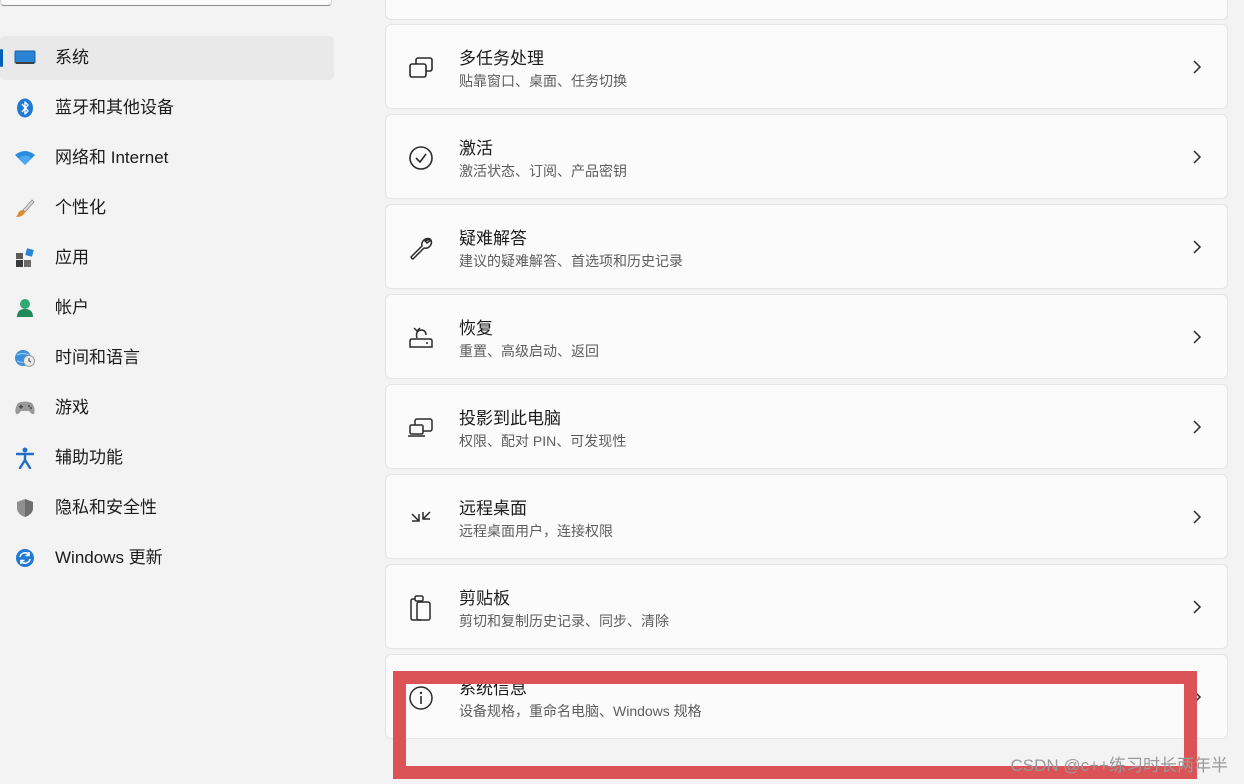 Image resolution: width=1244 pixels, height=784 pixels. I want to click on card-subtitle: 建议的疑难解答、首选项和历史记录, so click(571, 261).